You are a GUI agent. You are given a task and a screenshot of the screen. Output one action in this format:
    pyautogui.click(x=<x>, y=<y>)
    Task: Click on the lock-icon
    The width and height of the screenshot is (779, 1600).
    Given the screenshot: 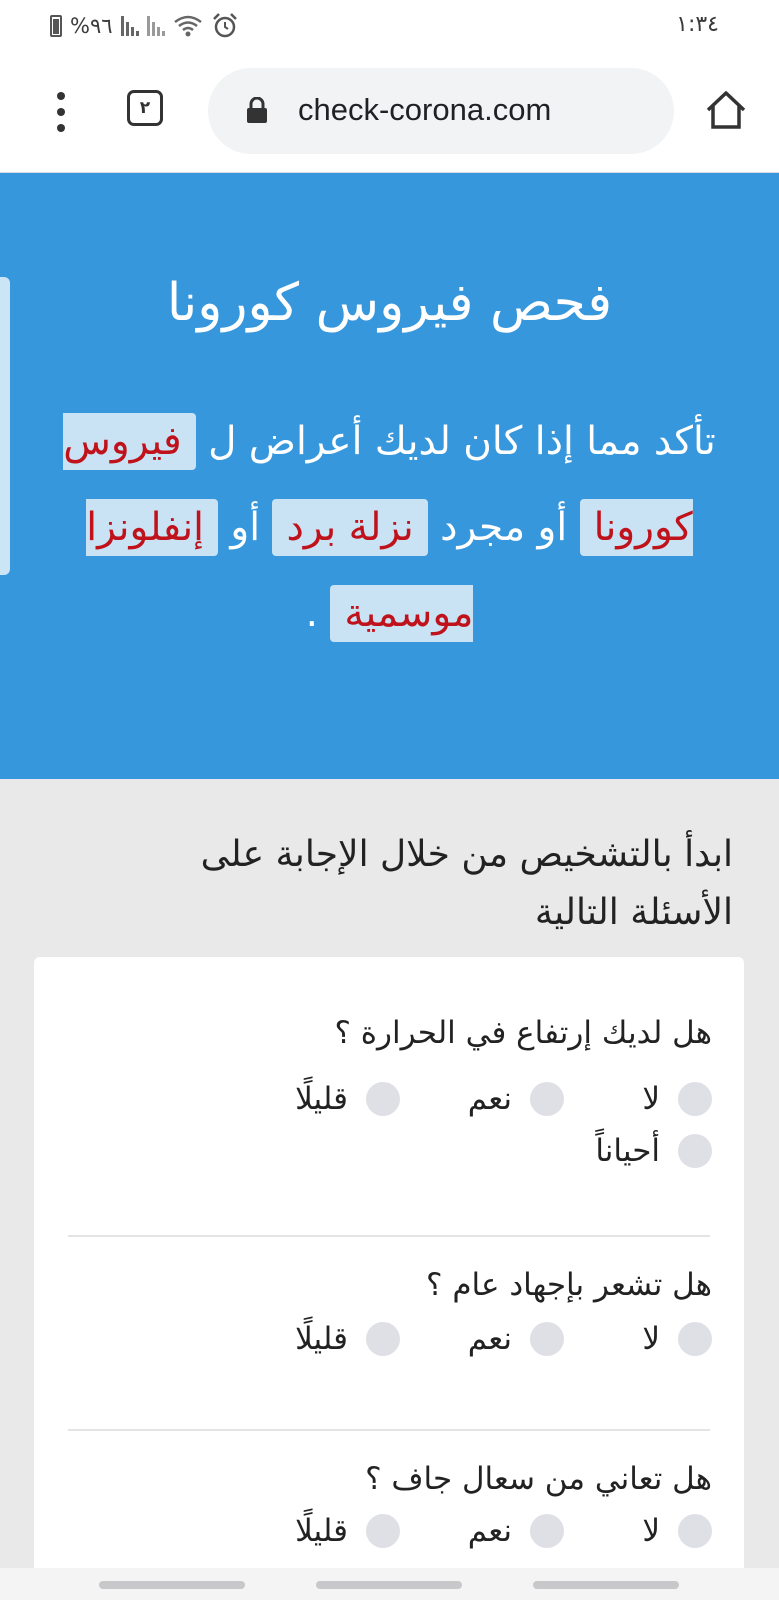 What is the action you would take?
    pyautogui.click(x=257, y=110)
    